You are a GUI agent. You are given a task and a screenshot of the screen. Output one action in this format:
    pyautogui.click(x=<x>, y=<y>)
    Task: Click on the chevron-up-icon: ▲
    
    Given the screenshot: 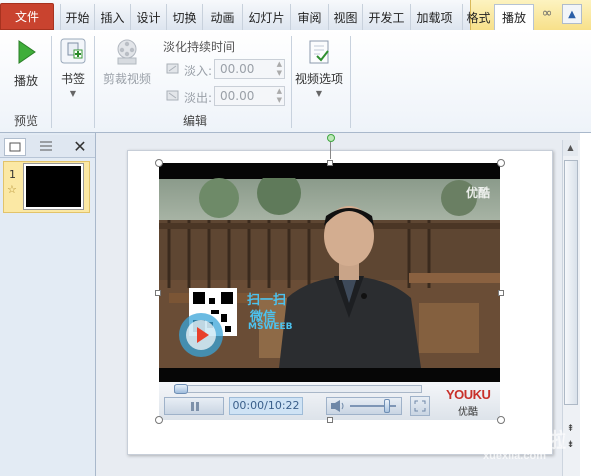 What is the action you would take?
    pyautogui.click(x=572, y=14)
    